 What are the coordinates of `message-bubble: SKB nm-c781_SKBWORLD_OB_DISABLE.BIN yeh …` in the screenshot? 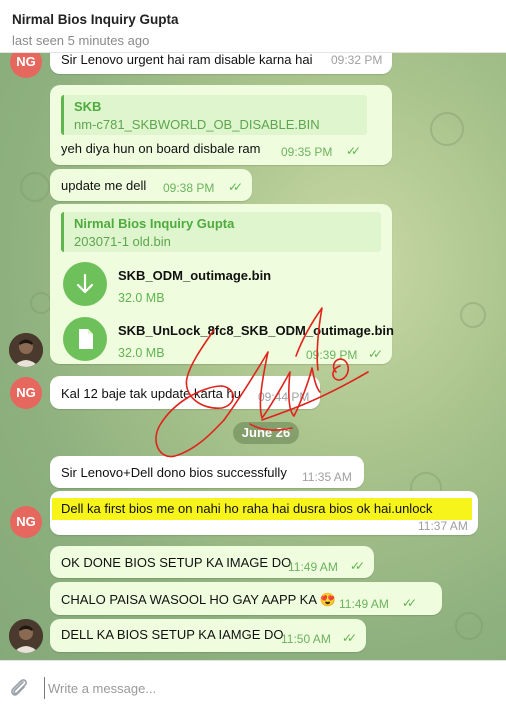 It's located at (221, 125).